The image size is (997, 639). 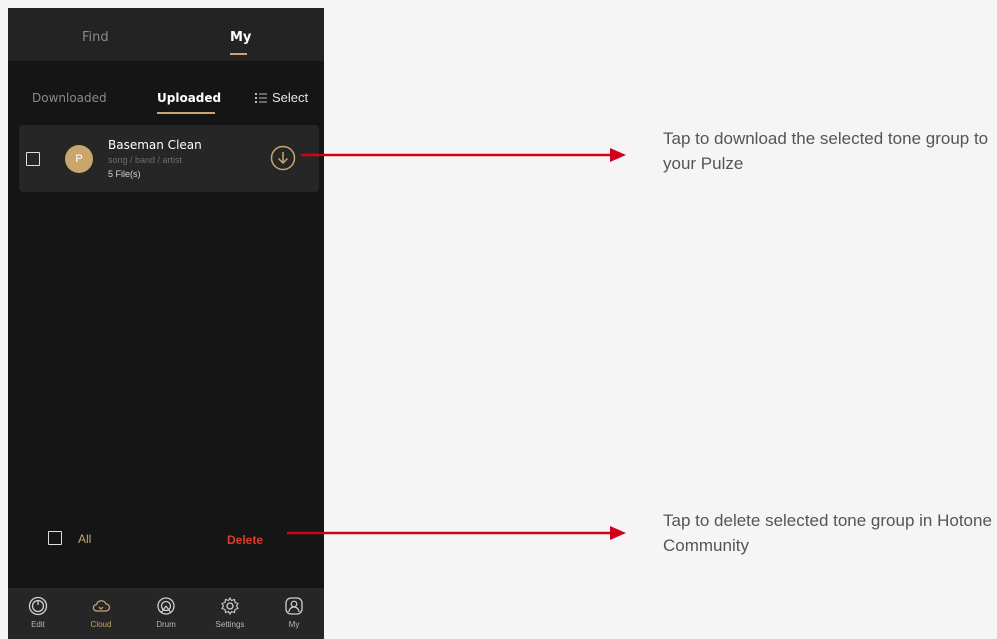 What do you see at coordinates (463, 155) in the screenshot?
I see `download-callout-arrow` at bounding box center [463, 155].